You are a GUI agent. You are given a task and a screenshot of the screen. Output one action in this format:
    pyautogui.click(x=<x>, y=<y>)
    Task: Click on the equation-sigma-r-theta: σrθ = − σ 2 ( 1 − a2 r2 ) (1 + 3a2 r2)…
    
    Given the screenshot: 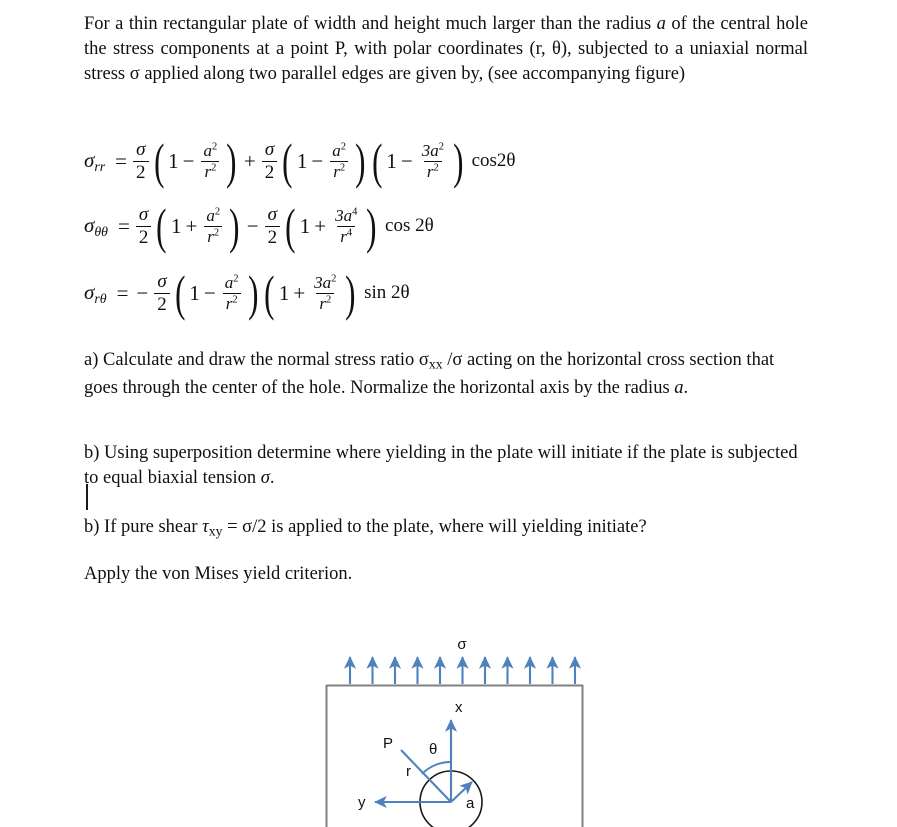 What is the action you would take?
    pyautogui.click(x=454, y=293)
    